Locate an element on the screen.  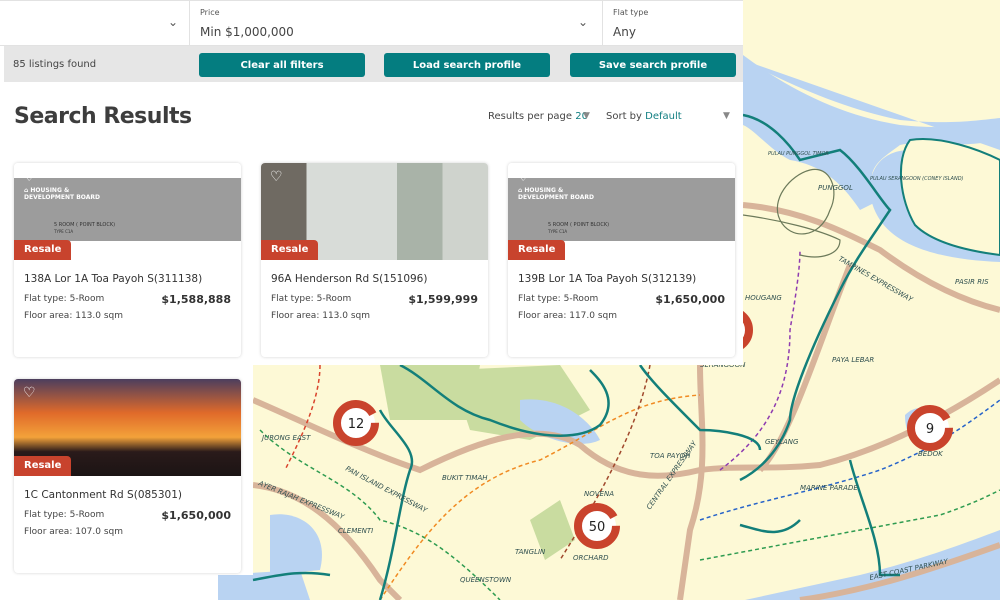
cluster-count: 50 is located at coordinates (597, 527).